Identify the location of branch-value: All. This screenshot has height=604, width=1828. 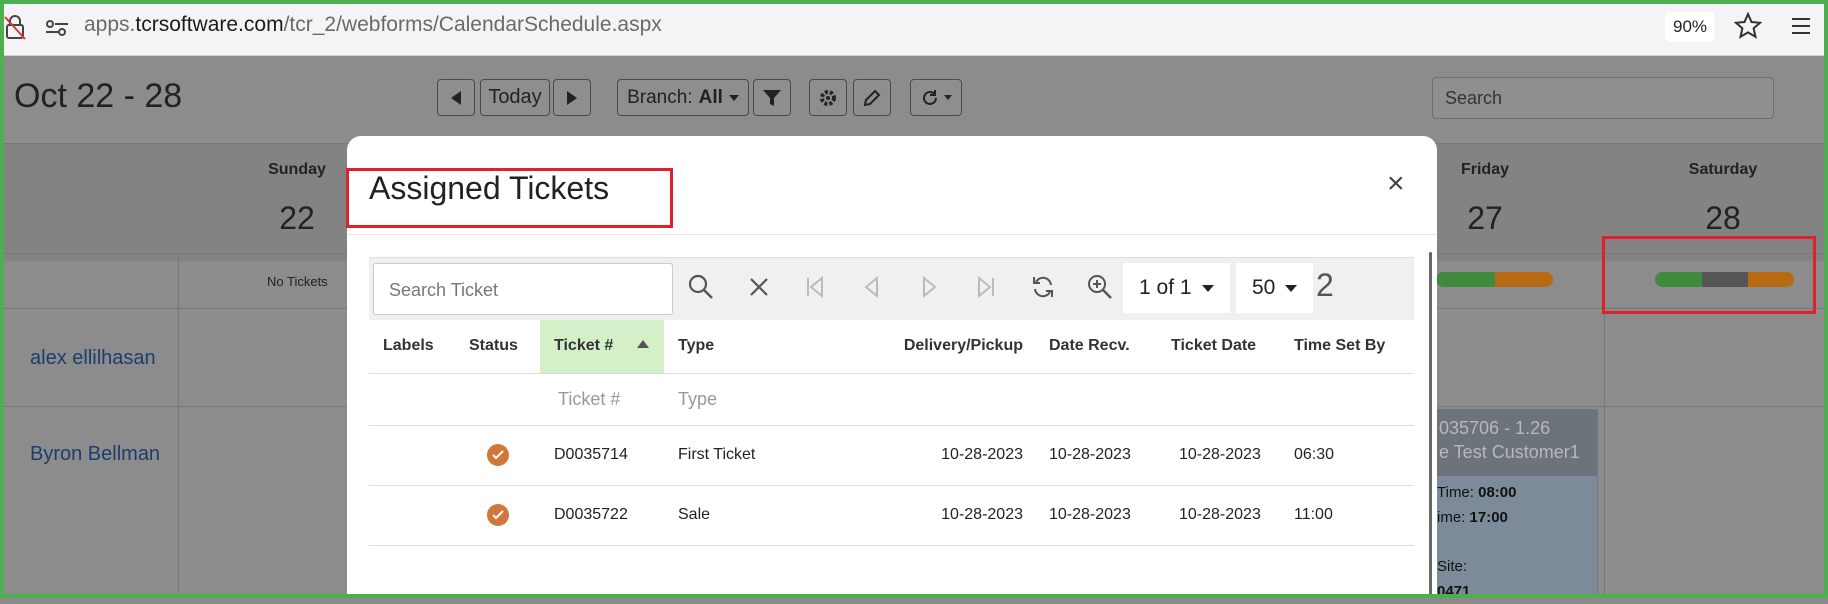
(710, 97).